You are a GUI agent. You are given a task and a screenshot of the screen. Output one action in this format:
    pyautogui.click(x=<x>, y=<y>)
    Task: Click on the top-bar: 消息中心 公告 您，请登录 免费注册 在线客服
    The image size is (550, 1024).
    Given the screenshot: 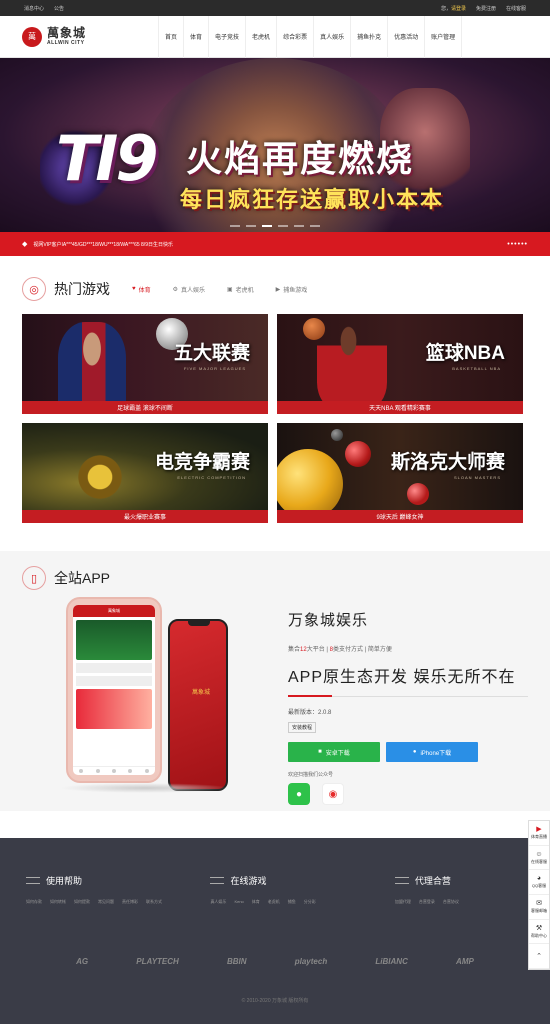 What is the action you would take?
    pyautogui.click(x=275, y=8)
    